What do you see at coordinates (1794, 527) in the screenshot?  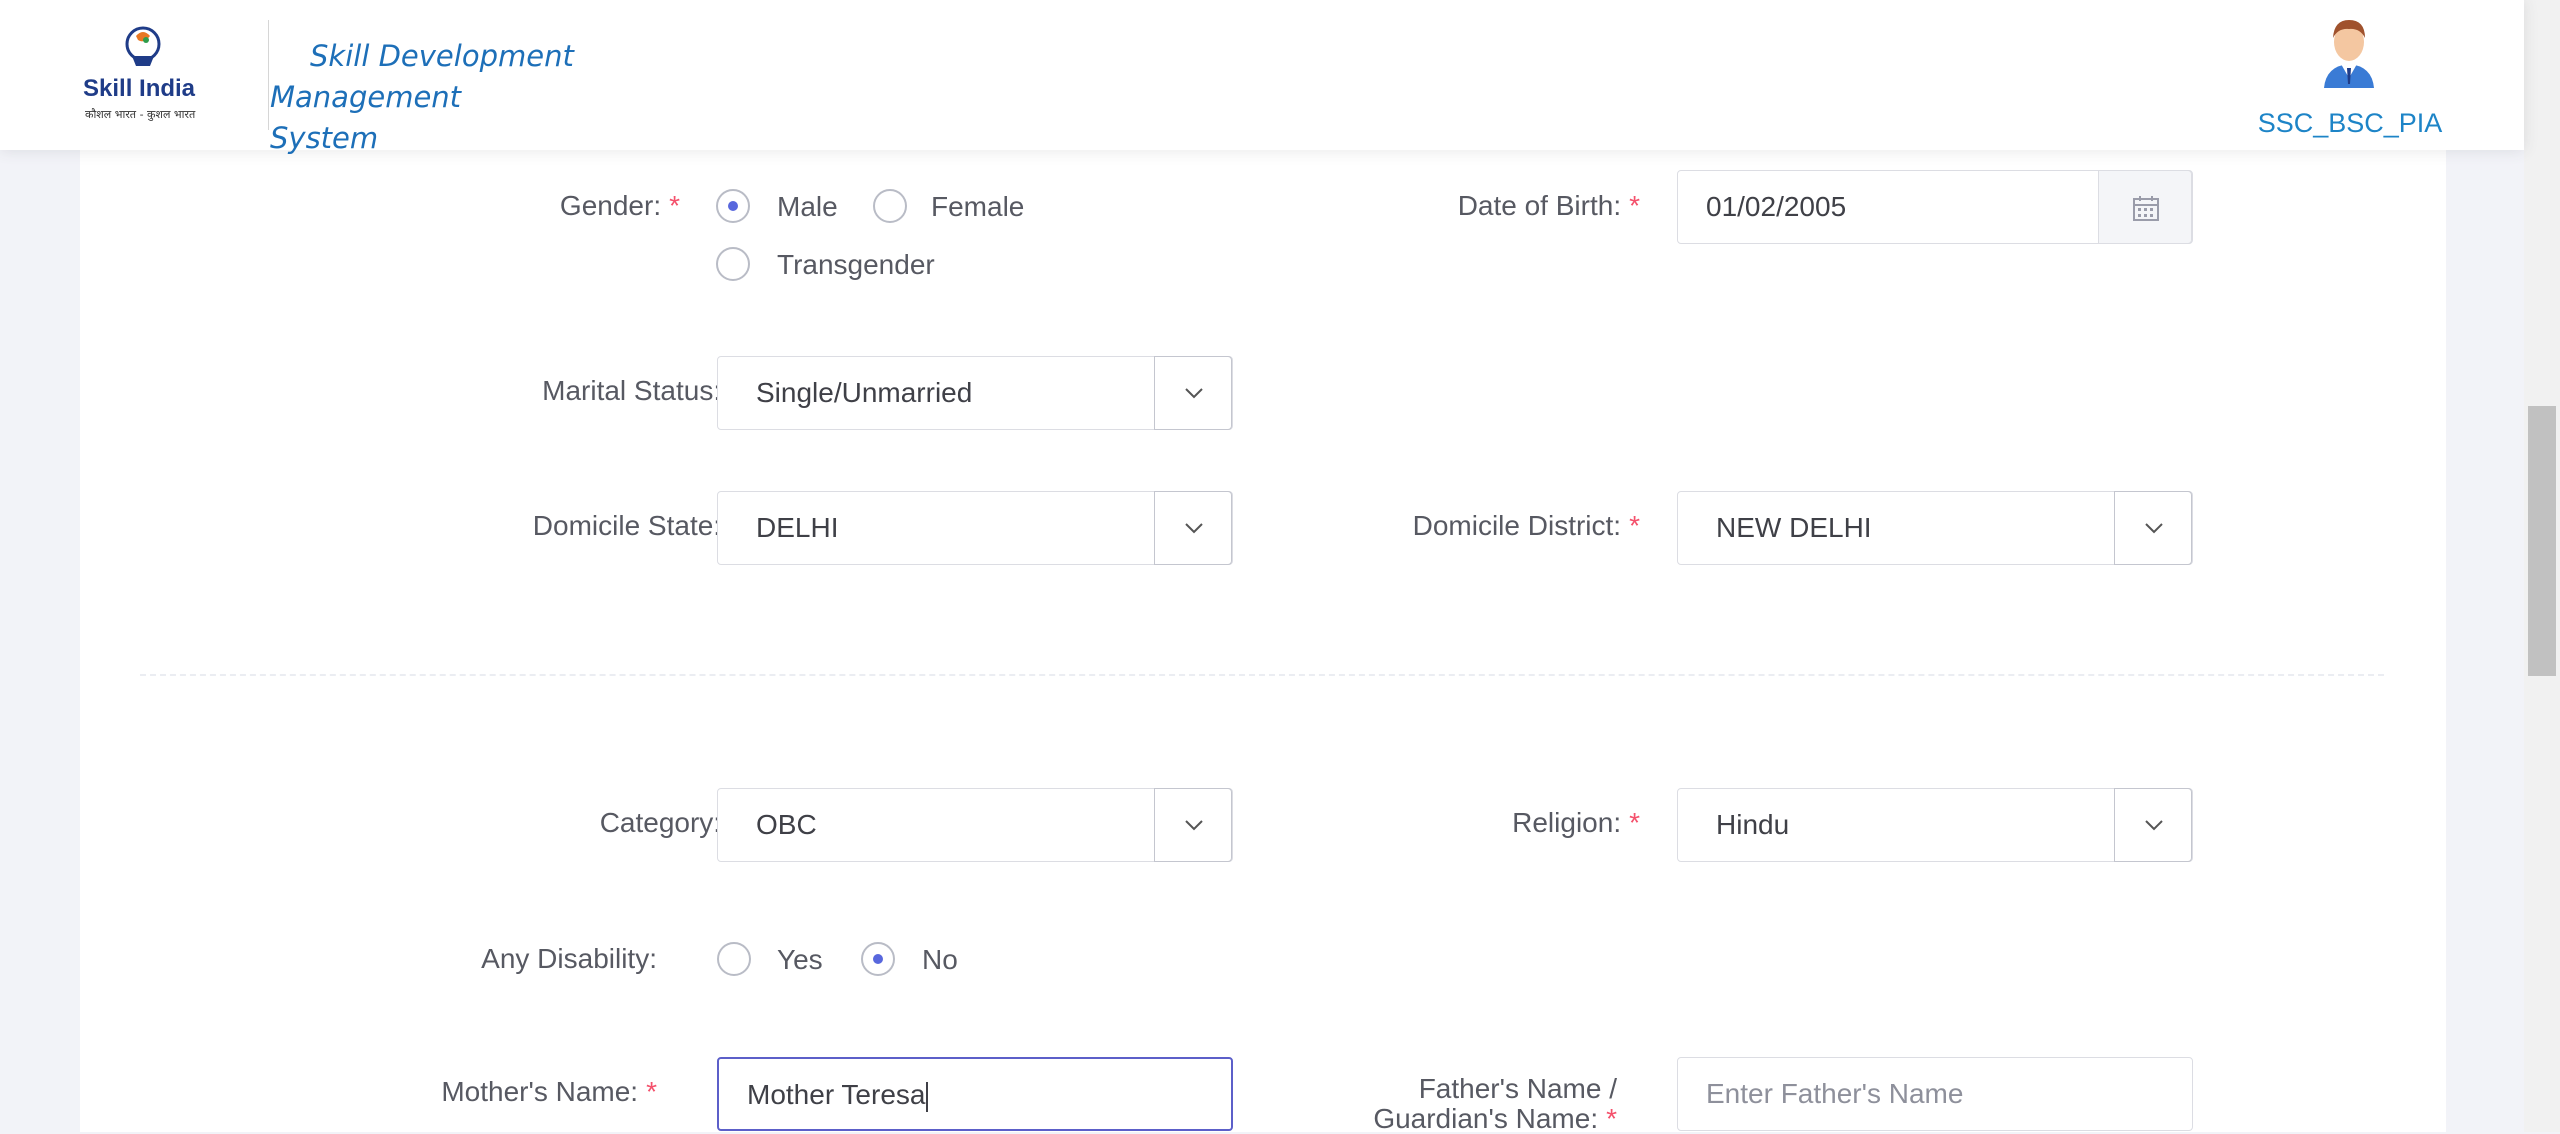 I see `domicile-district-value: NEW DELHI` at bounding box center [1794, 527].